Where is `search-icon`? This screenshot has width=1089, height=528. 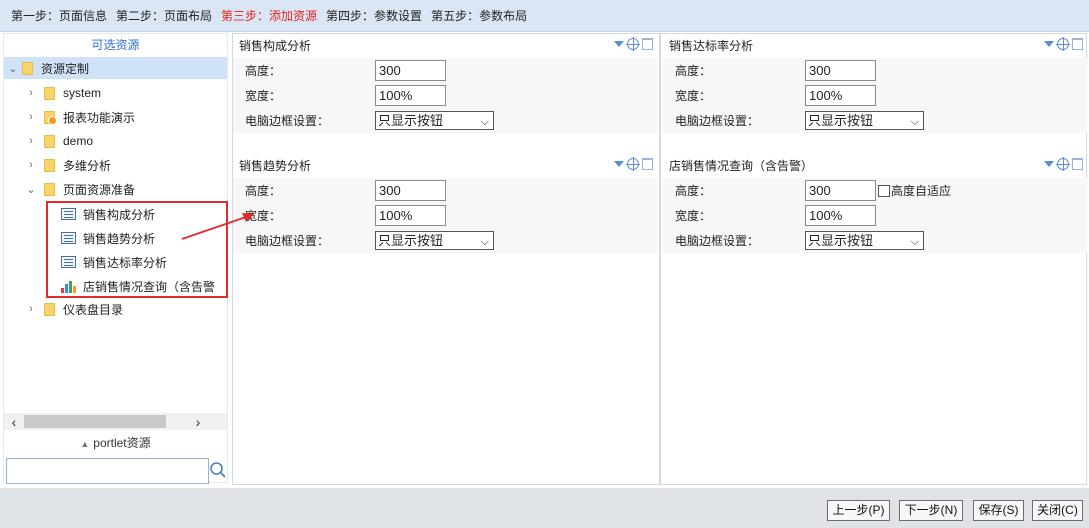 search-icon is located at coordinates (218, 470).